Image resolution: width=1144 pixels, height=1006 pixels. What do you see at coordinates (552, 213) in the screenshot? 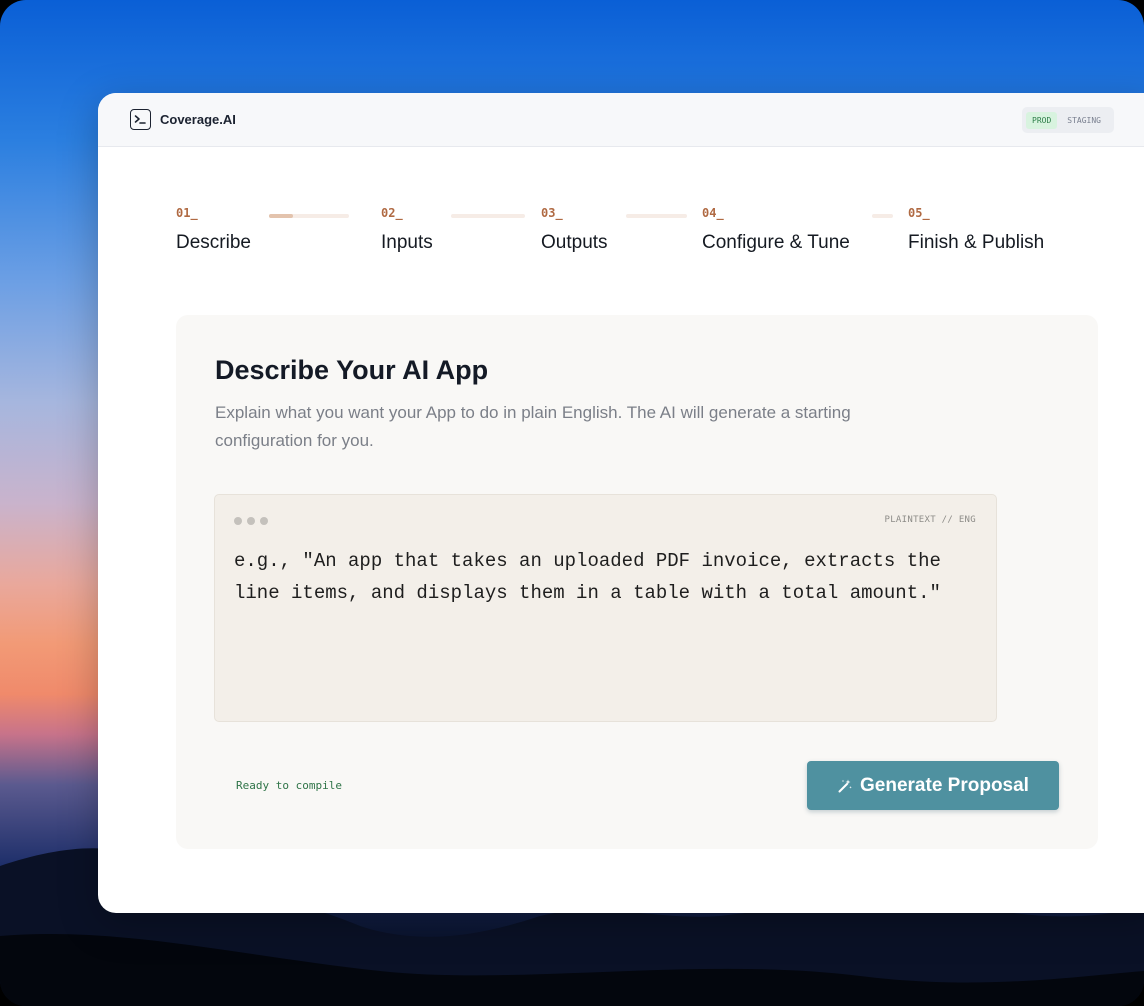
I see `step-number: 03_` at bounding box center [552, 213].